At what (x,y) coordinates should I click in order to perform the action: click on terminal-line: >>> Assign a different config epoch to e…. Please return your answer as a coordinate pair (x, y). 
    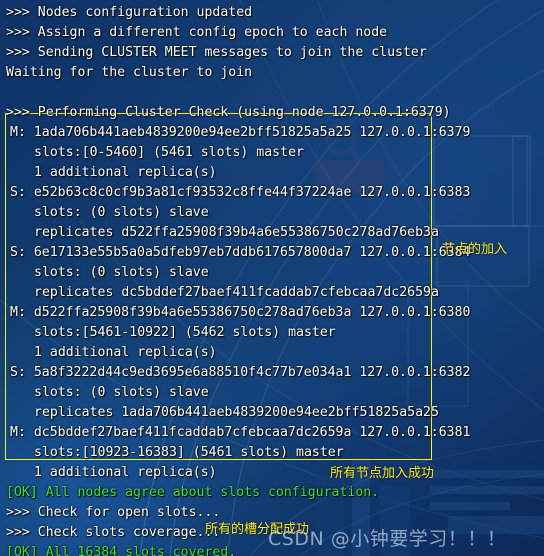
    Looking at the image, I should click on (197, 32).